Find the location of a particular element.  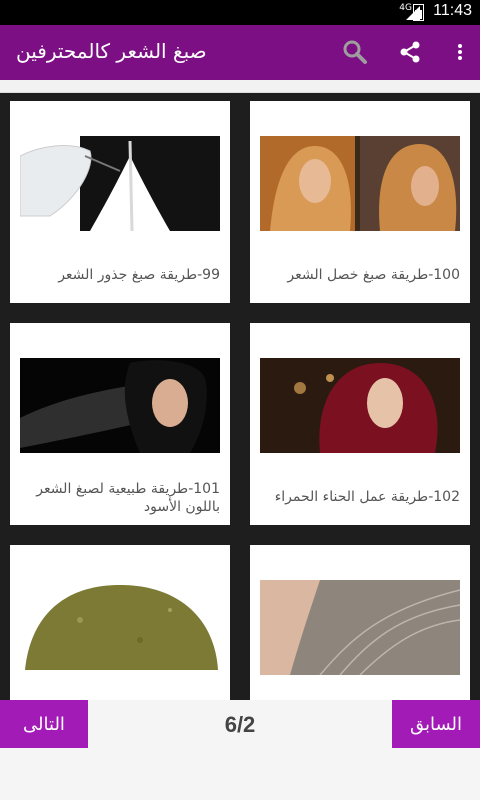

article-card: 99-طريقة صبغ جذور الشعر is located at coordinates (120, 202).